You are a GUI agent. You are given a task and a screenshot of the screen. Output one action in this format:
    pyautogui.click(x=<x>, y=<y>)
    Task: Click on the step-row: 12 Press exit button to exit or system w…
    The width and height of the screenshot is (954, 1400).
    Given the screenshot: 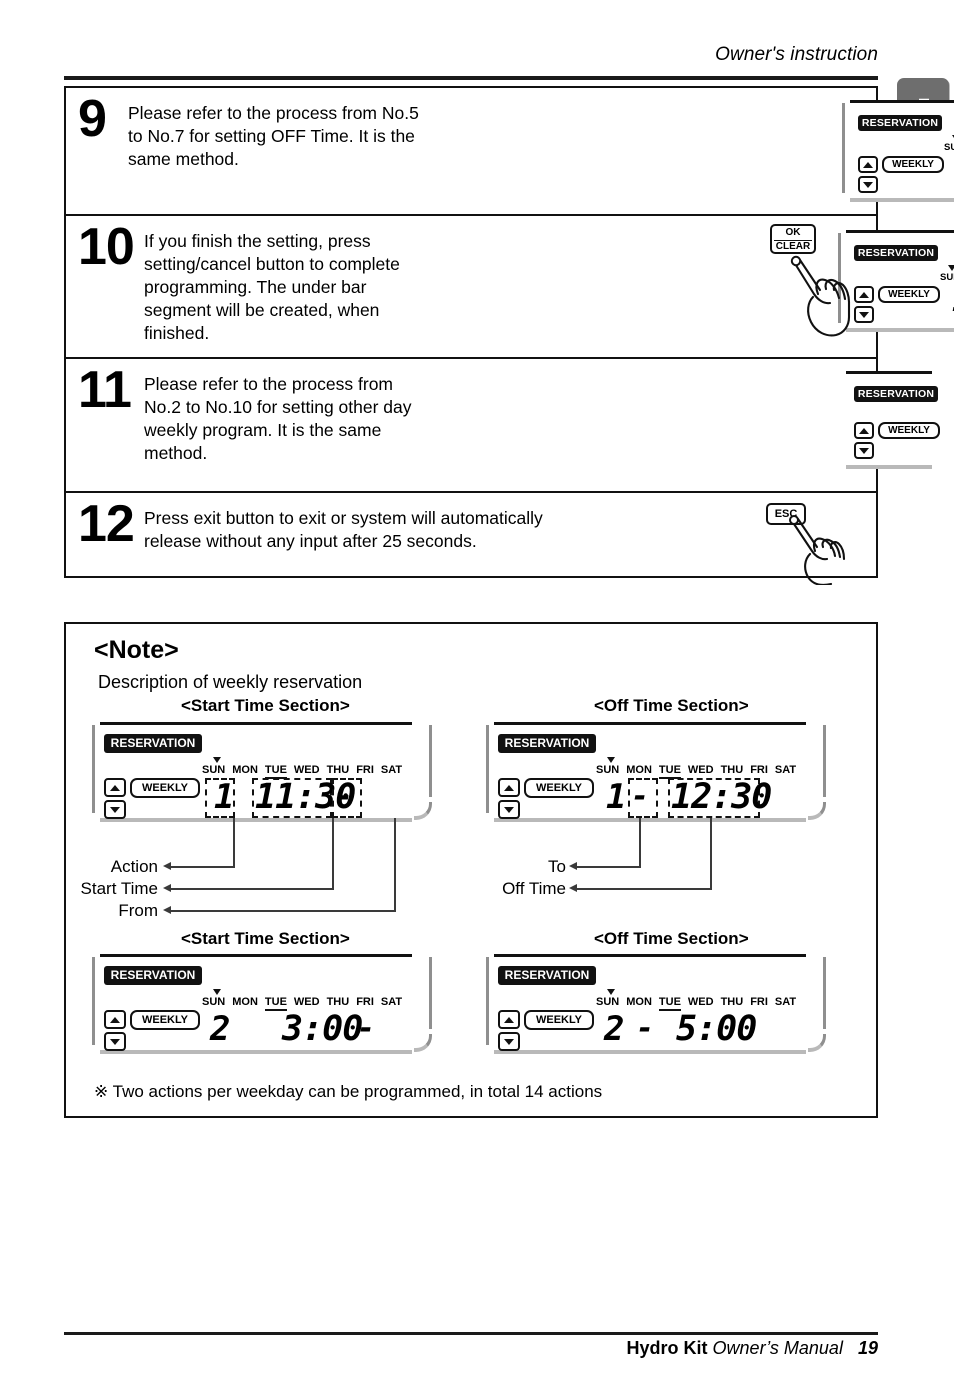 What is the action you would take?
    pyautogui.click(x=471, y=539)
    